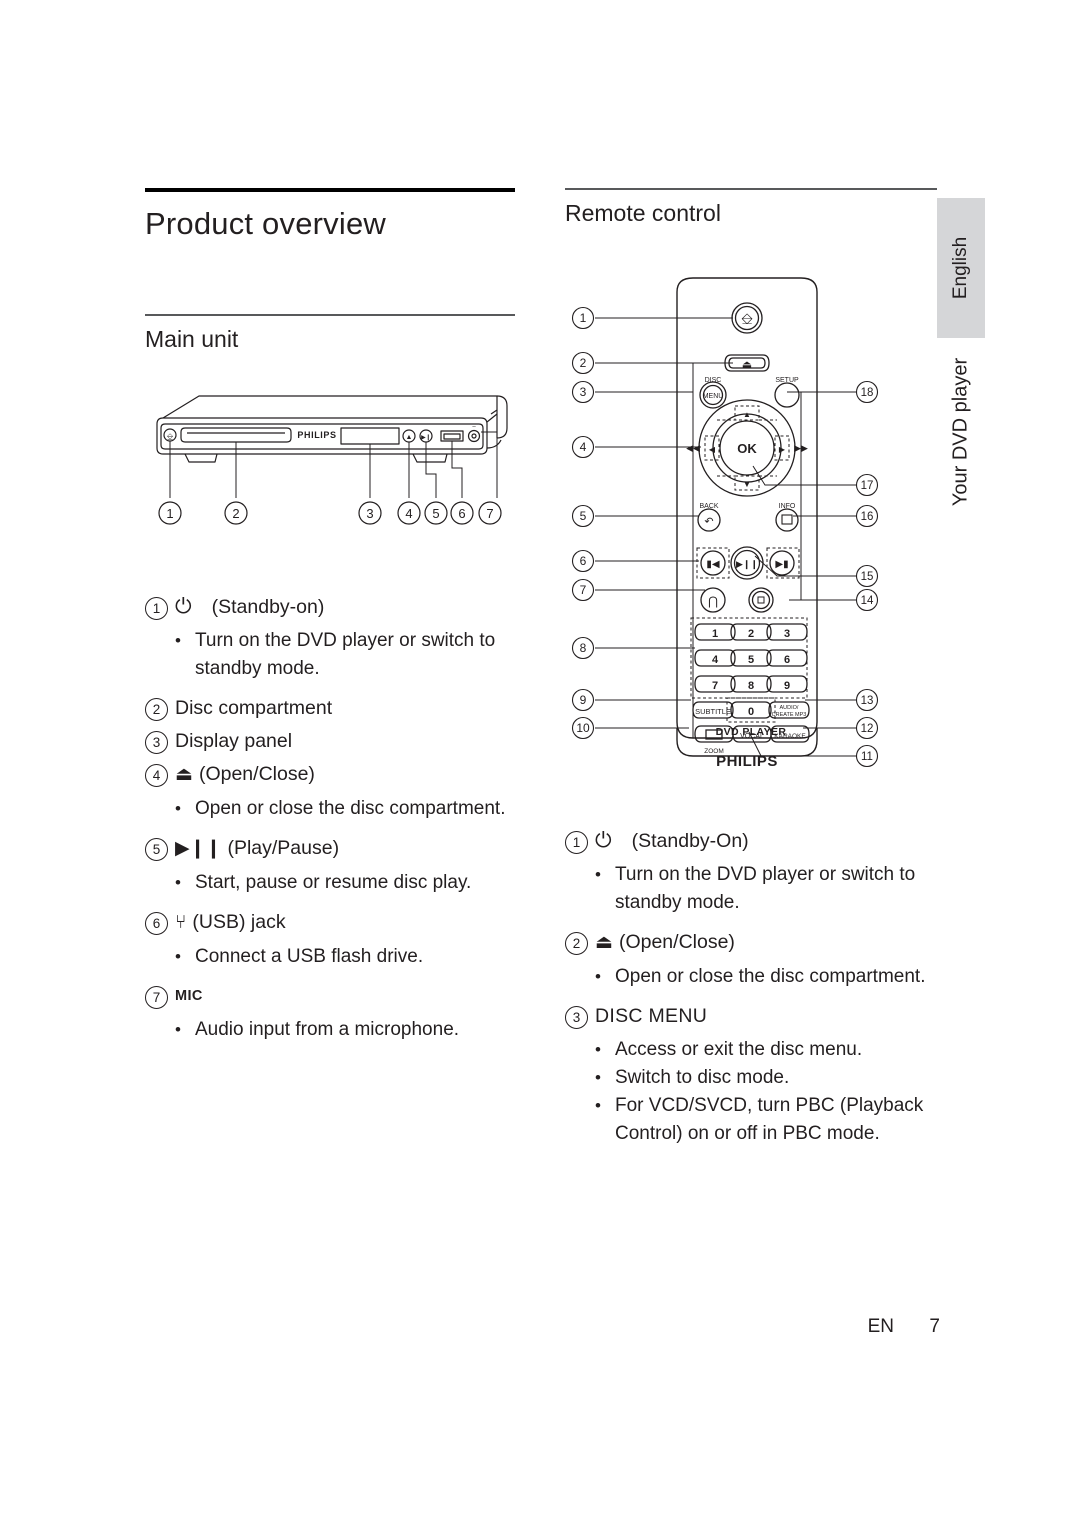  I want to click on callout-2: 2, so click(235, 513).